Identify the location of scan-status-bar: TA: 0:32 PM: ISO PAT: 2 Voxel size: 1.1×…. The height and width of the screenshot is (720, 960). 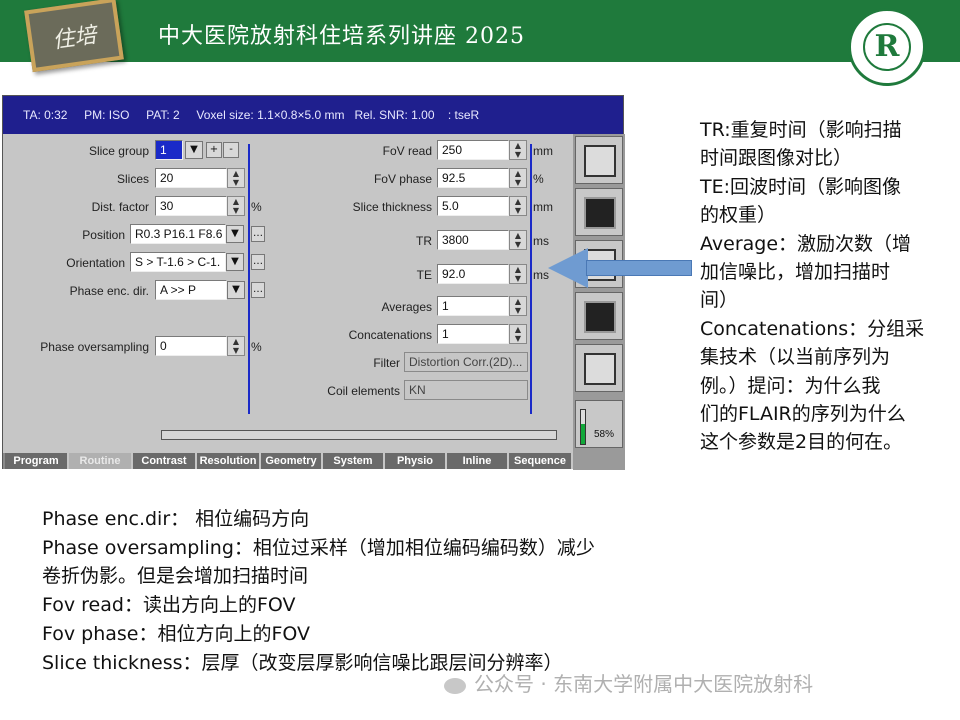
(313, 115).